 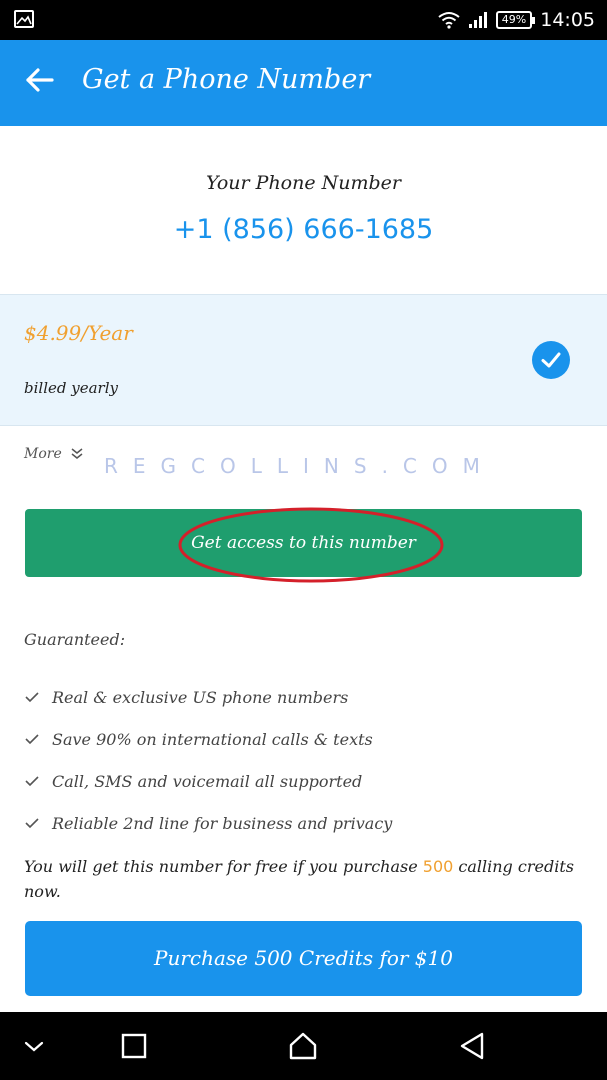 What do you see at coordinates (303, 543) in the screenshot?
I see `get-access-button: Get access to this number` at bounding box center [303, 543].